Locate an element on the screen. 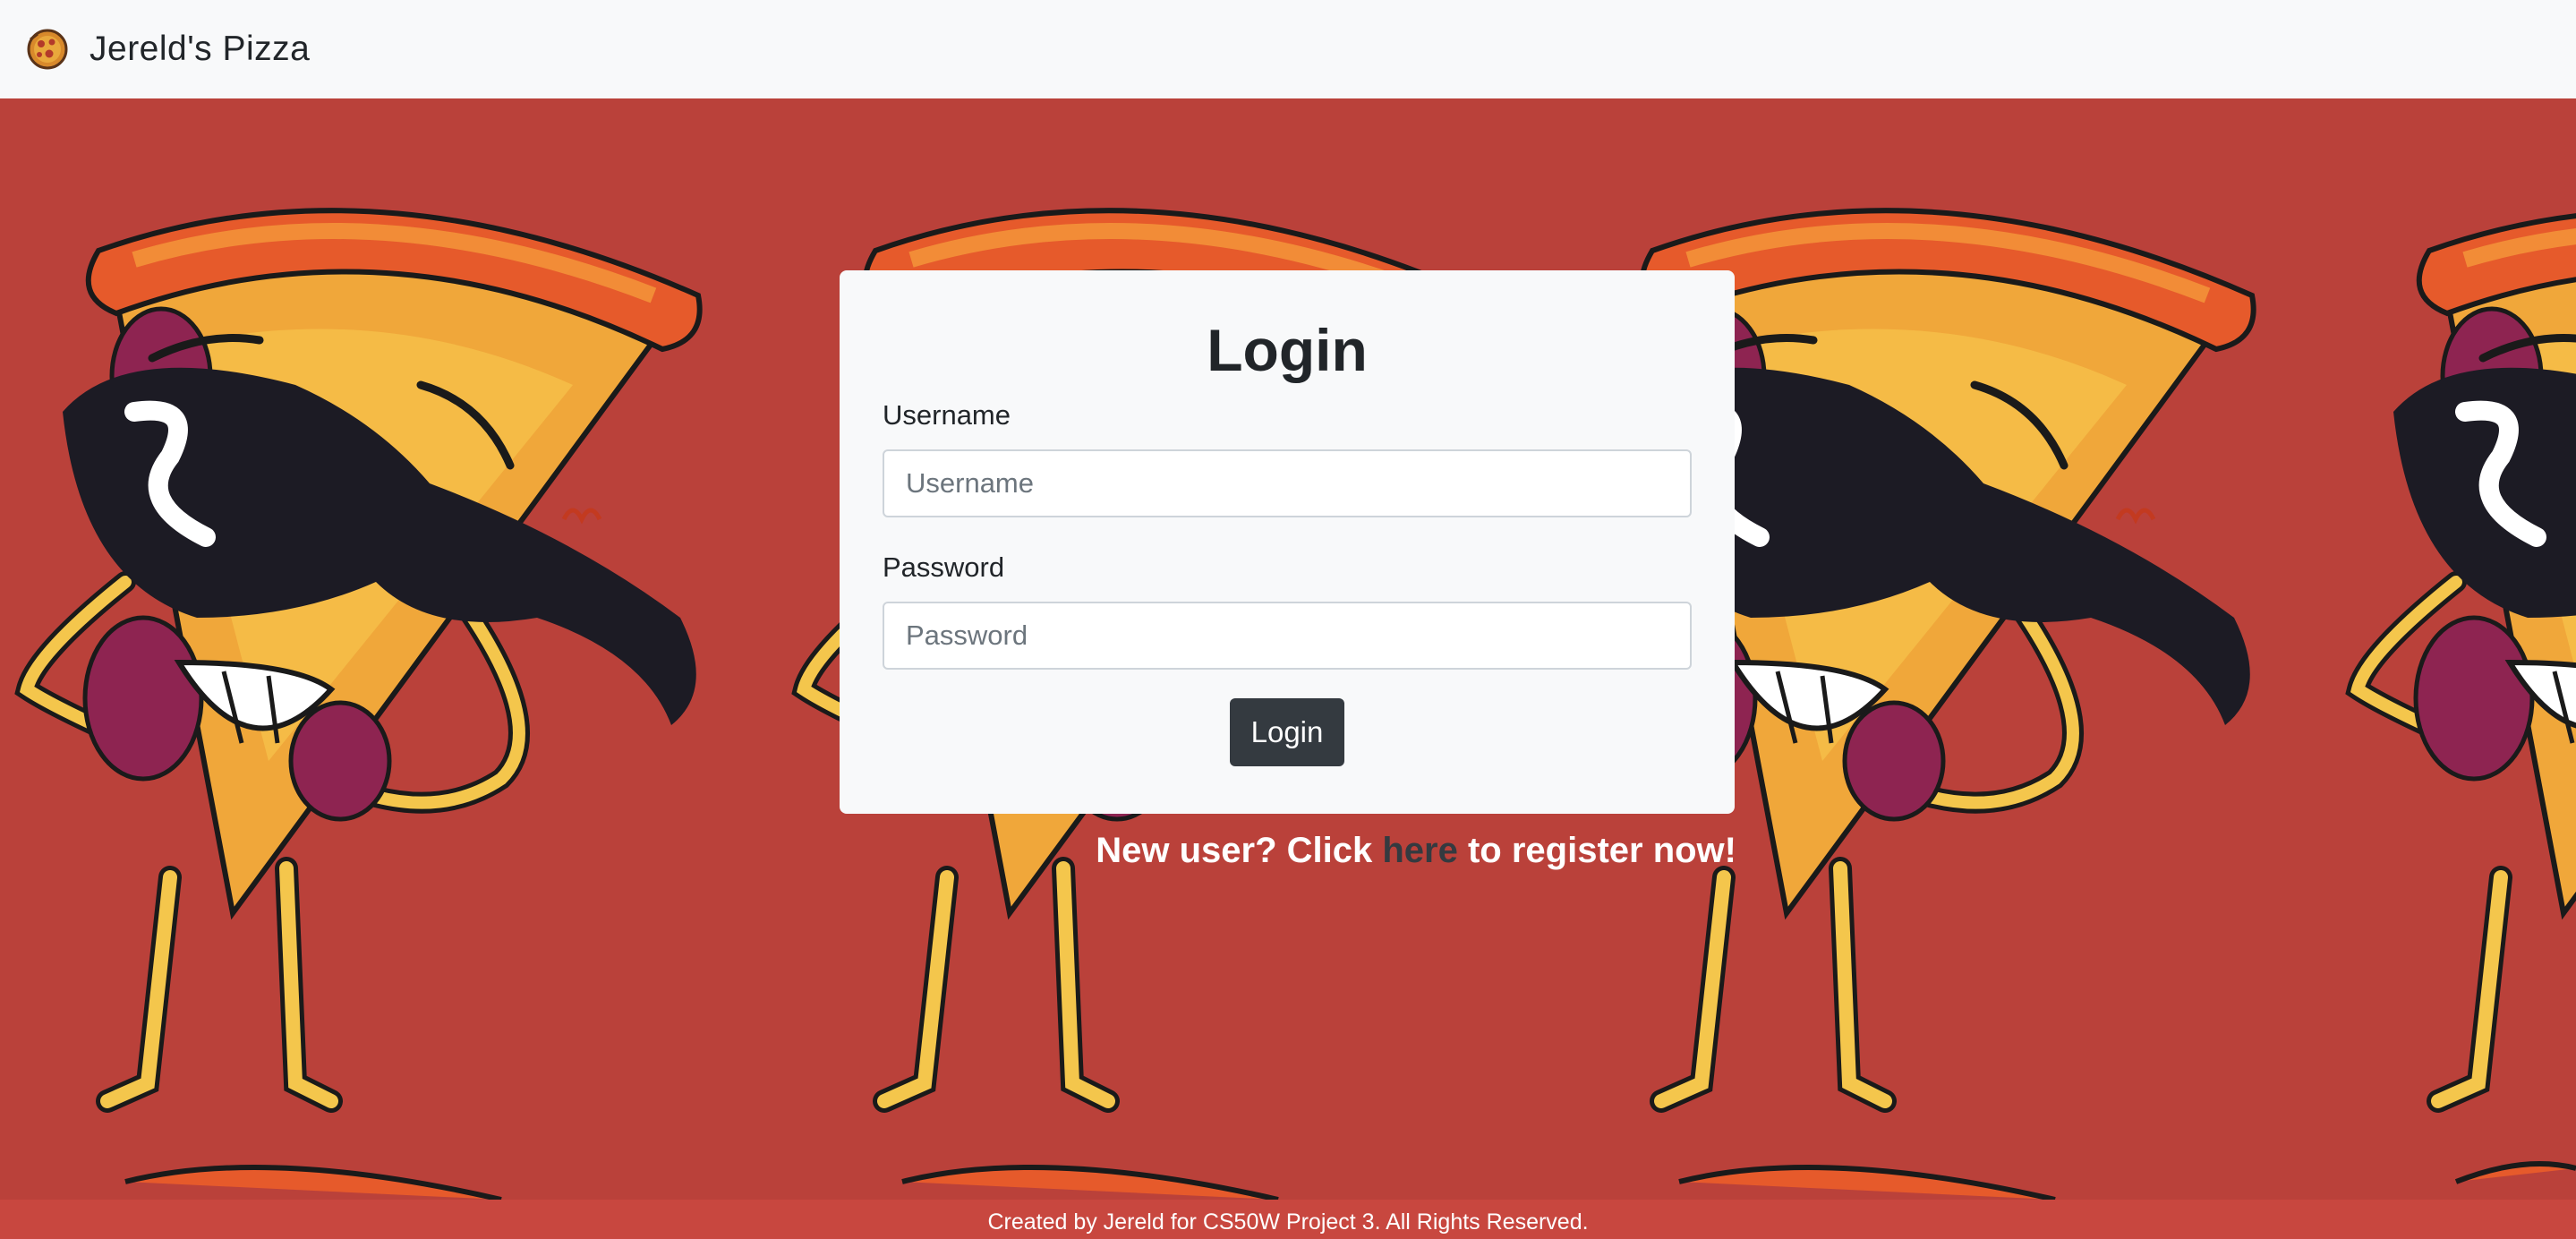  register-prompt: New user? Click here to register now! is located at coordinates (1315, 850).